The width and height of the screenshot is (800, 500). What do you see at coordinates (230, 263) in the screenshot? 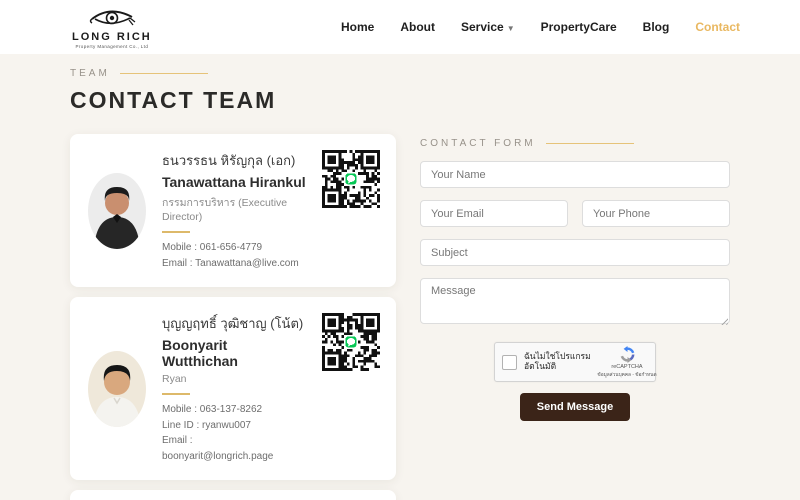
I see `member-email: Email : Tanawattana@live.com` at bounding box center [230, 263].